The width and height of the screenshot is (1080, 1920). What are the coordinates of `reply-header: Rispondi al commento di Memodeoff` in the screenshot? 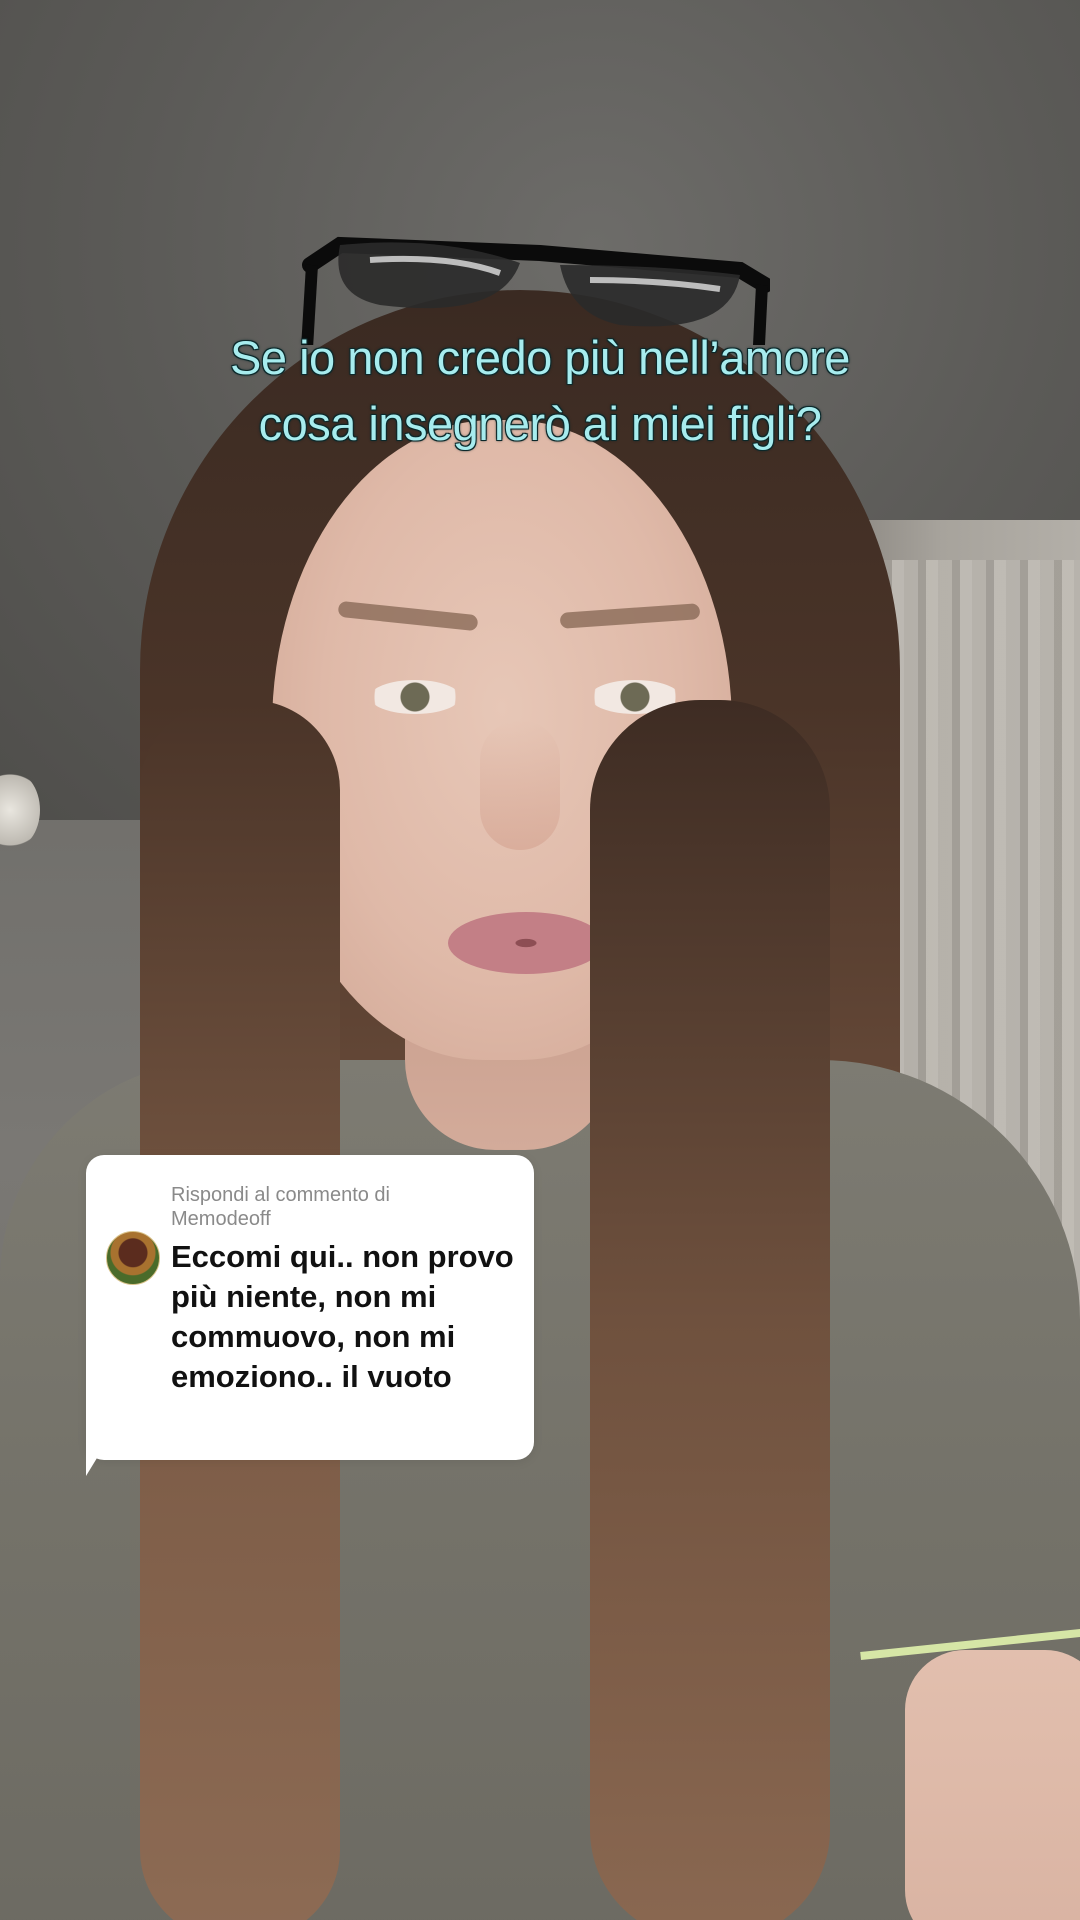 It's located at (280, 1207).